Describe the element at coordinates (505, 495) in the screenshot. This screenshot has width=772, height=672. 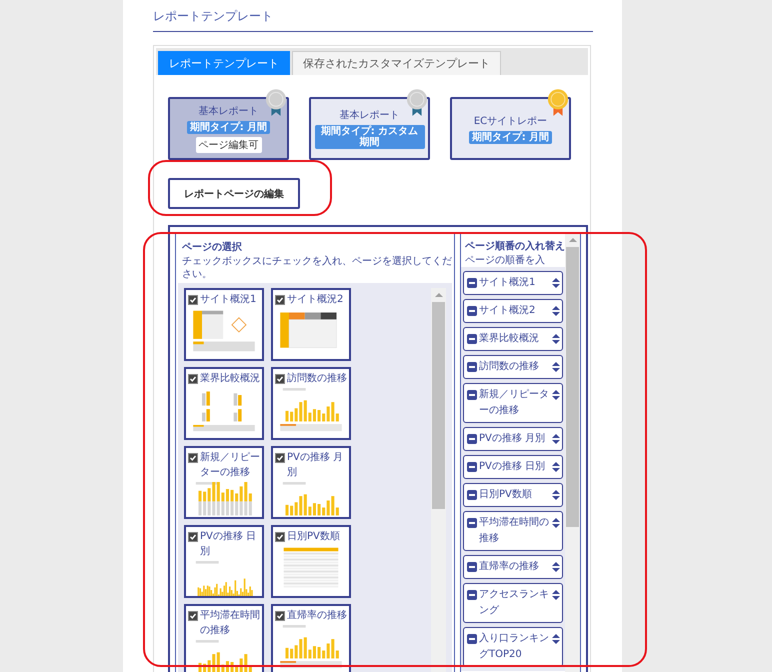
I see `order-label: 日別PV数順` at that location.